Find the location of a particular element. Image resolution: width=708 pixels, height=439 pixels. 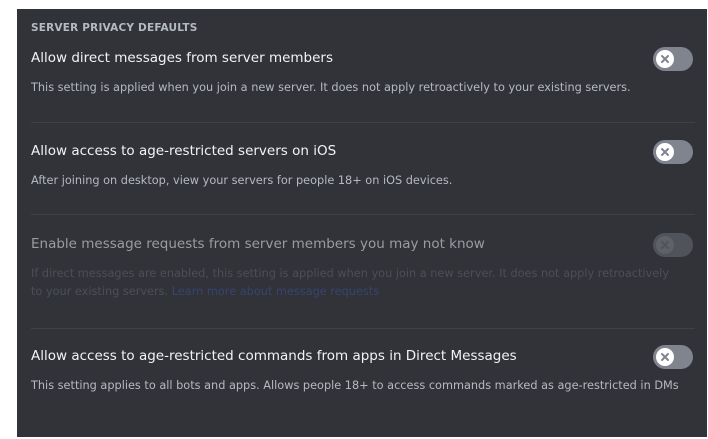

age-restricted-commands-toggle is located at coordinates (673, 357).